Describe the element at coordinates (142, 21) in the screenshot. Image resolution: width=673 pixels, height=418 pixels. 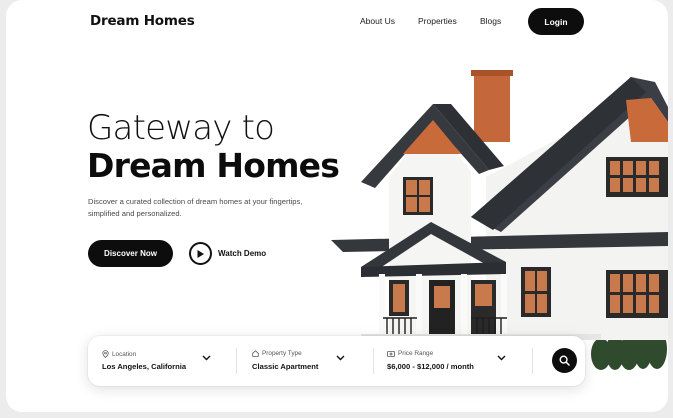
I see `brand-logo: Dream Homes` at that location.